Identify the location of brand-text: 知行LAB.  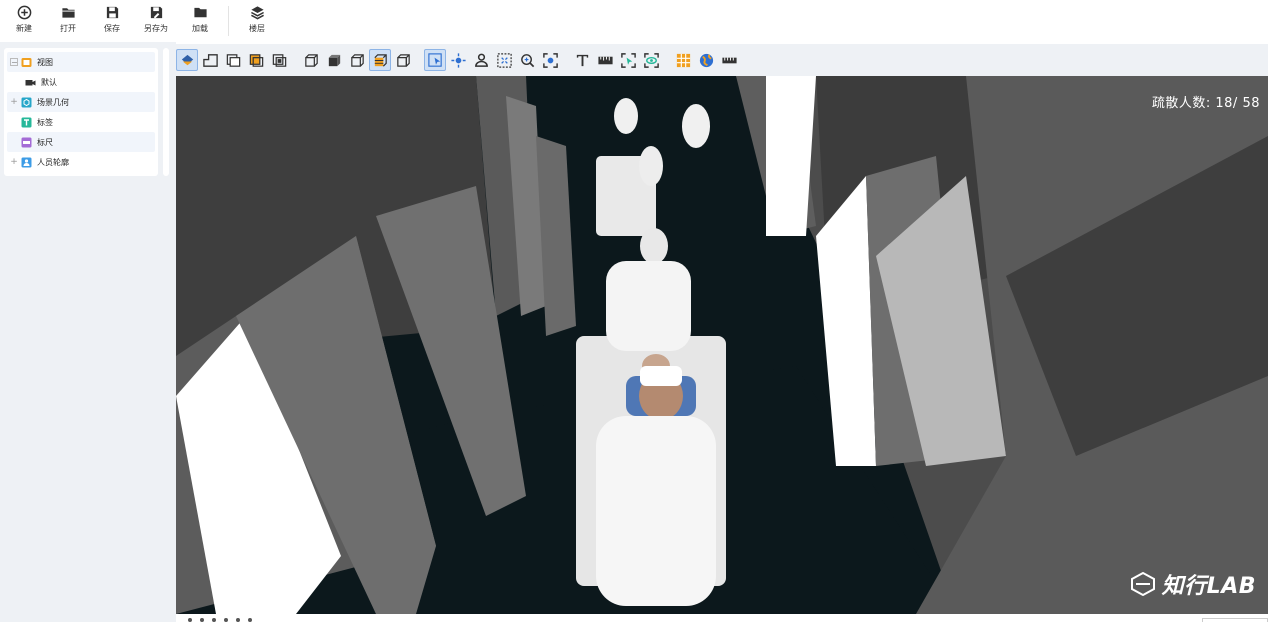
(1208, 586).